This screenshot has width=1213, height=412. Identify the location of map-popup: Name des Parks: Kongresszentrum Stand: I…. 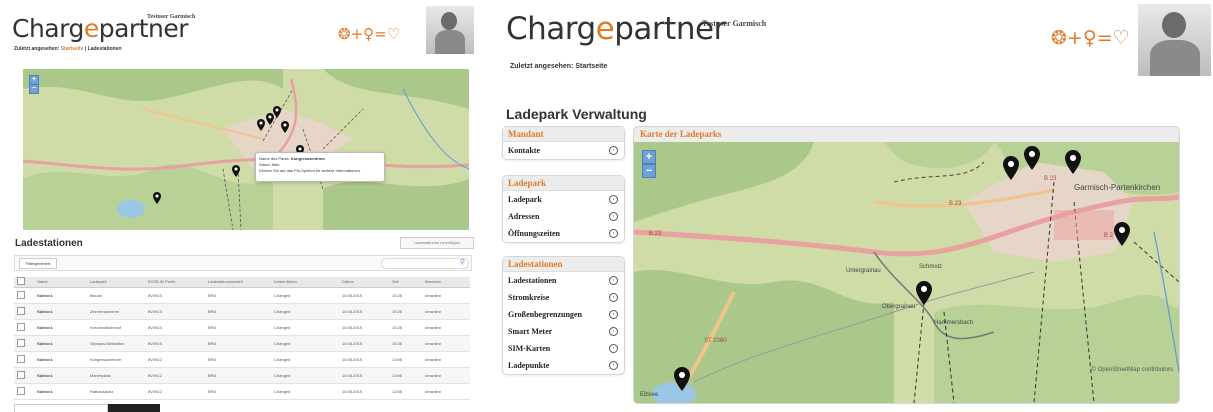
(320, 167).